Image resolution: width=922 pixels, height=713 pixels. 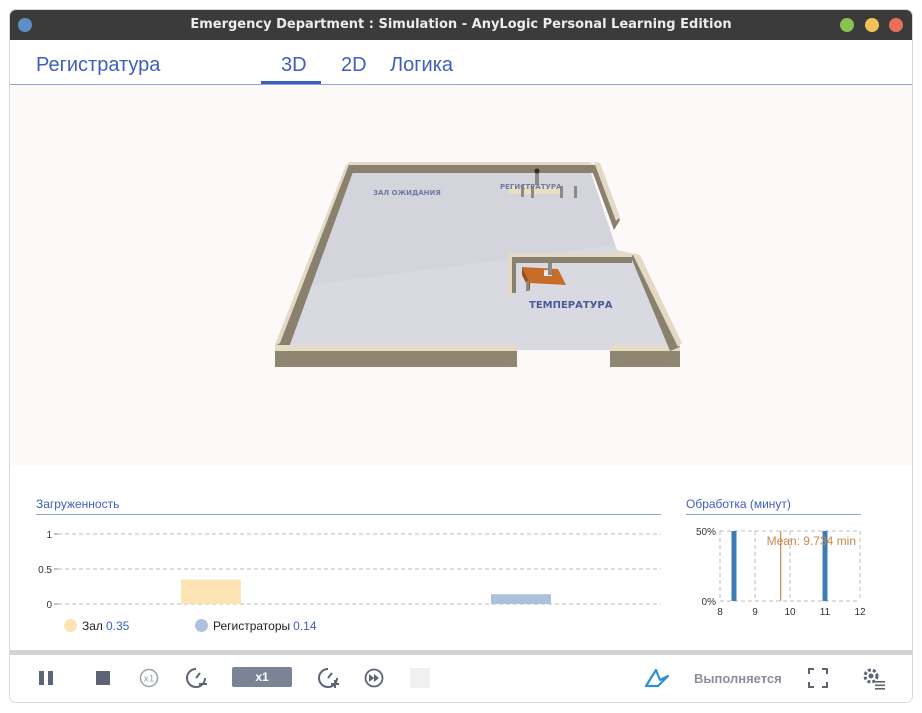 I want to click on x-tick-label: 8, so click(x=720, y=612).